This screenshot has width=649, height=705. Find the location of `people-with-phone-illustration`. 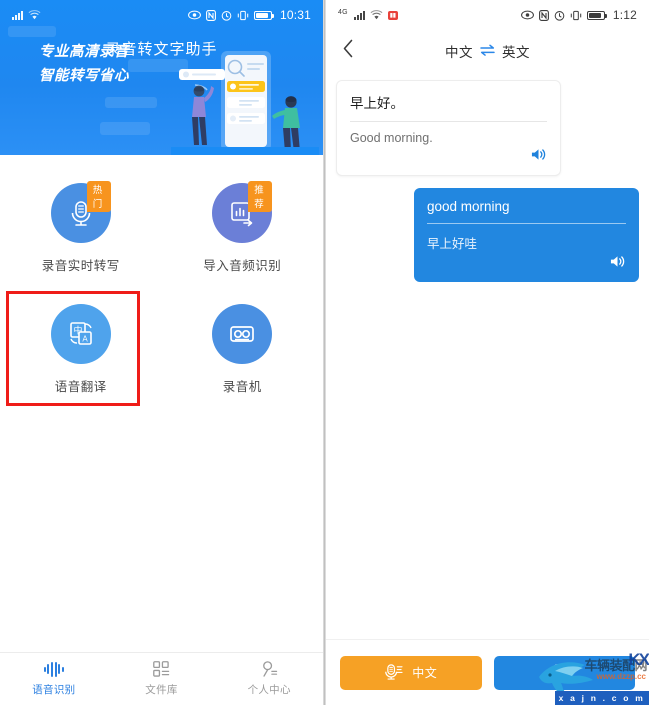

people-with-phone-illustration is located at coordinates (245, 103).